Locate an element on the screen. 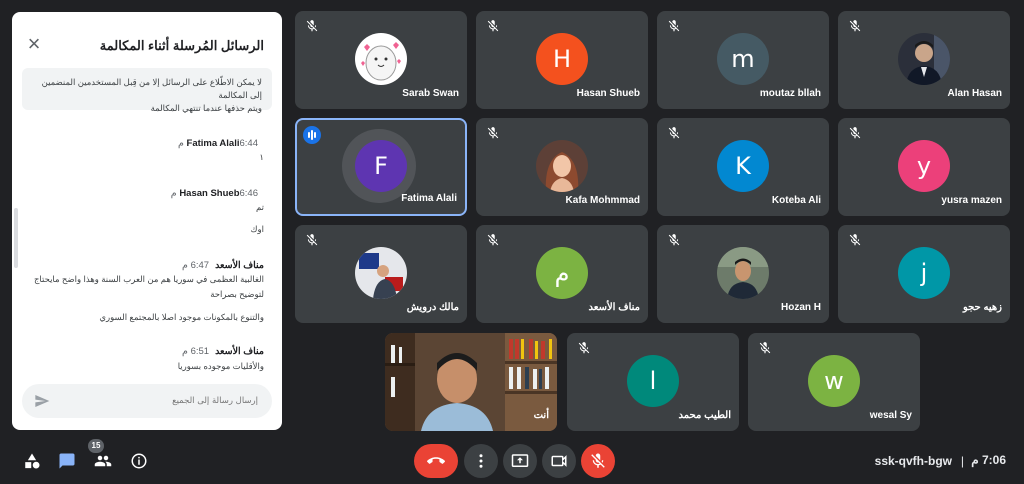 The height and width of the screenshot is (484, 1024). message-text: لتوضيح بصراحة is located at coordinates (237, 294).